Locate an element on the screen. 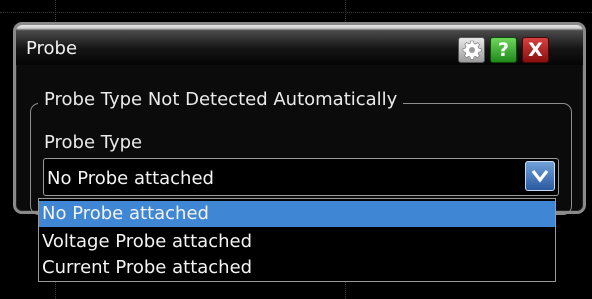 The width and height of the screenshot is (592, 299). close-icon: X is located at coordinates (535, 50).